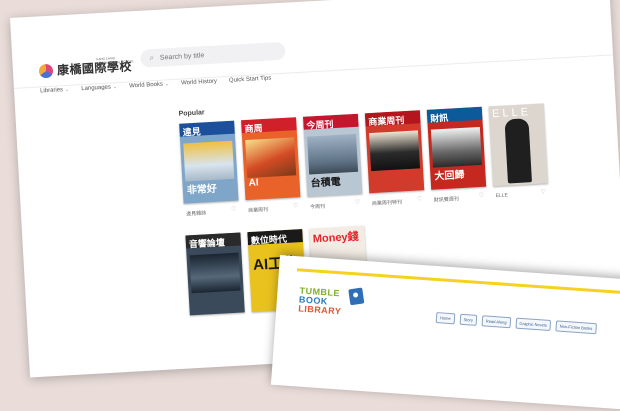 The width and height of the screenshot is (620, 411). What do you see at coordinates (191, 113) in the screenshot?
I see `section-title: Popular` at bounding box center [191, 113].